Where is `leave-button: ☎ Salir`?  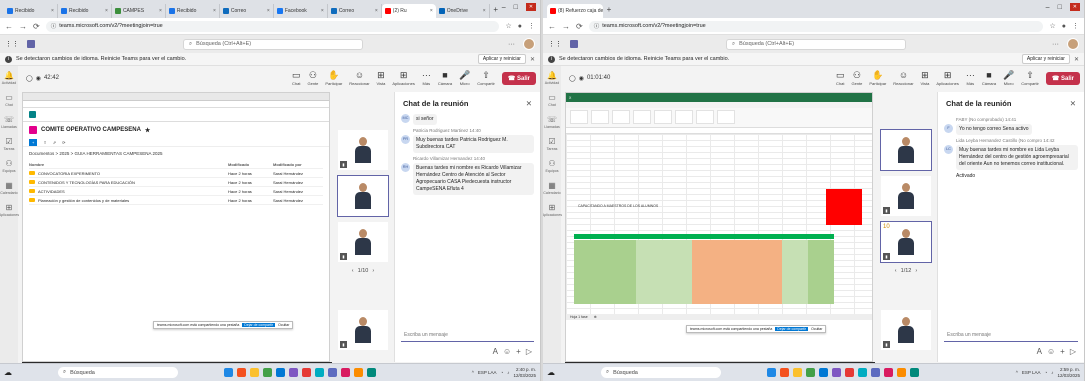 leave-button: ☎ Salir is located at coordinates (518, 78).